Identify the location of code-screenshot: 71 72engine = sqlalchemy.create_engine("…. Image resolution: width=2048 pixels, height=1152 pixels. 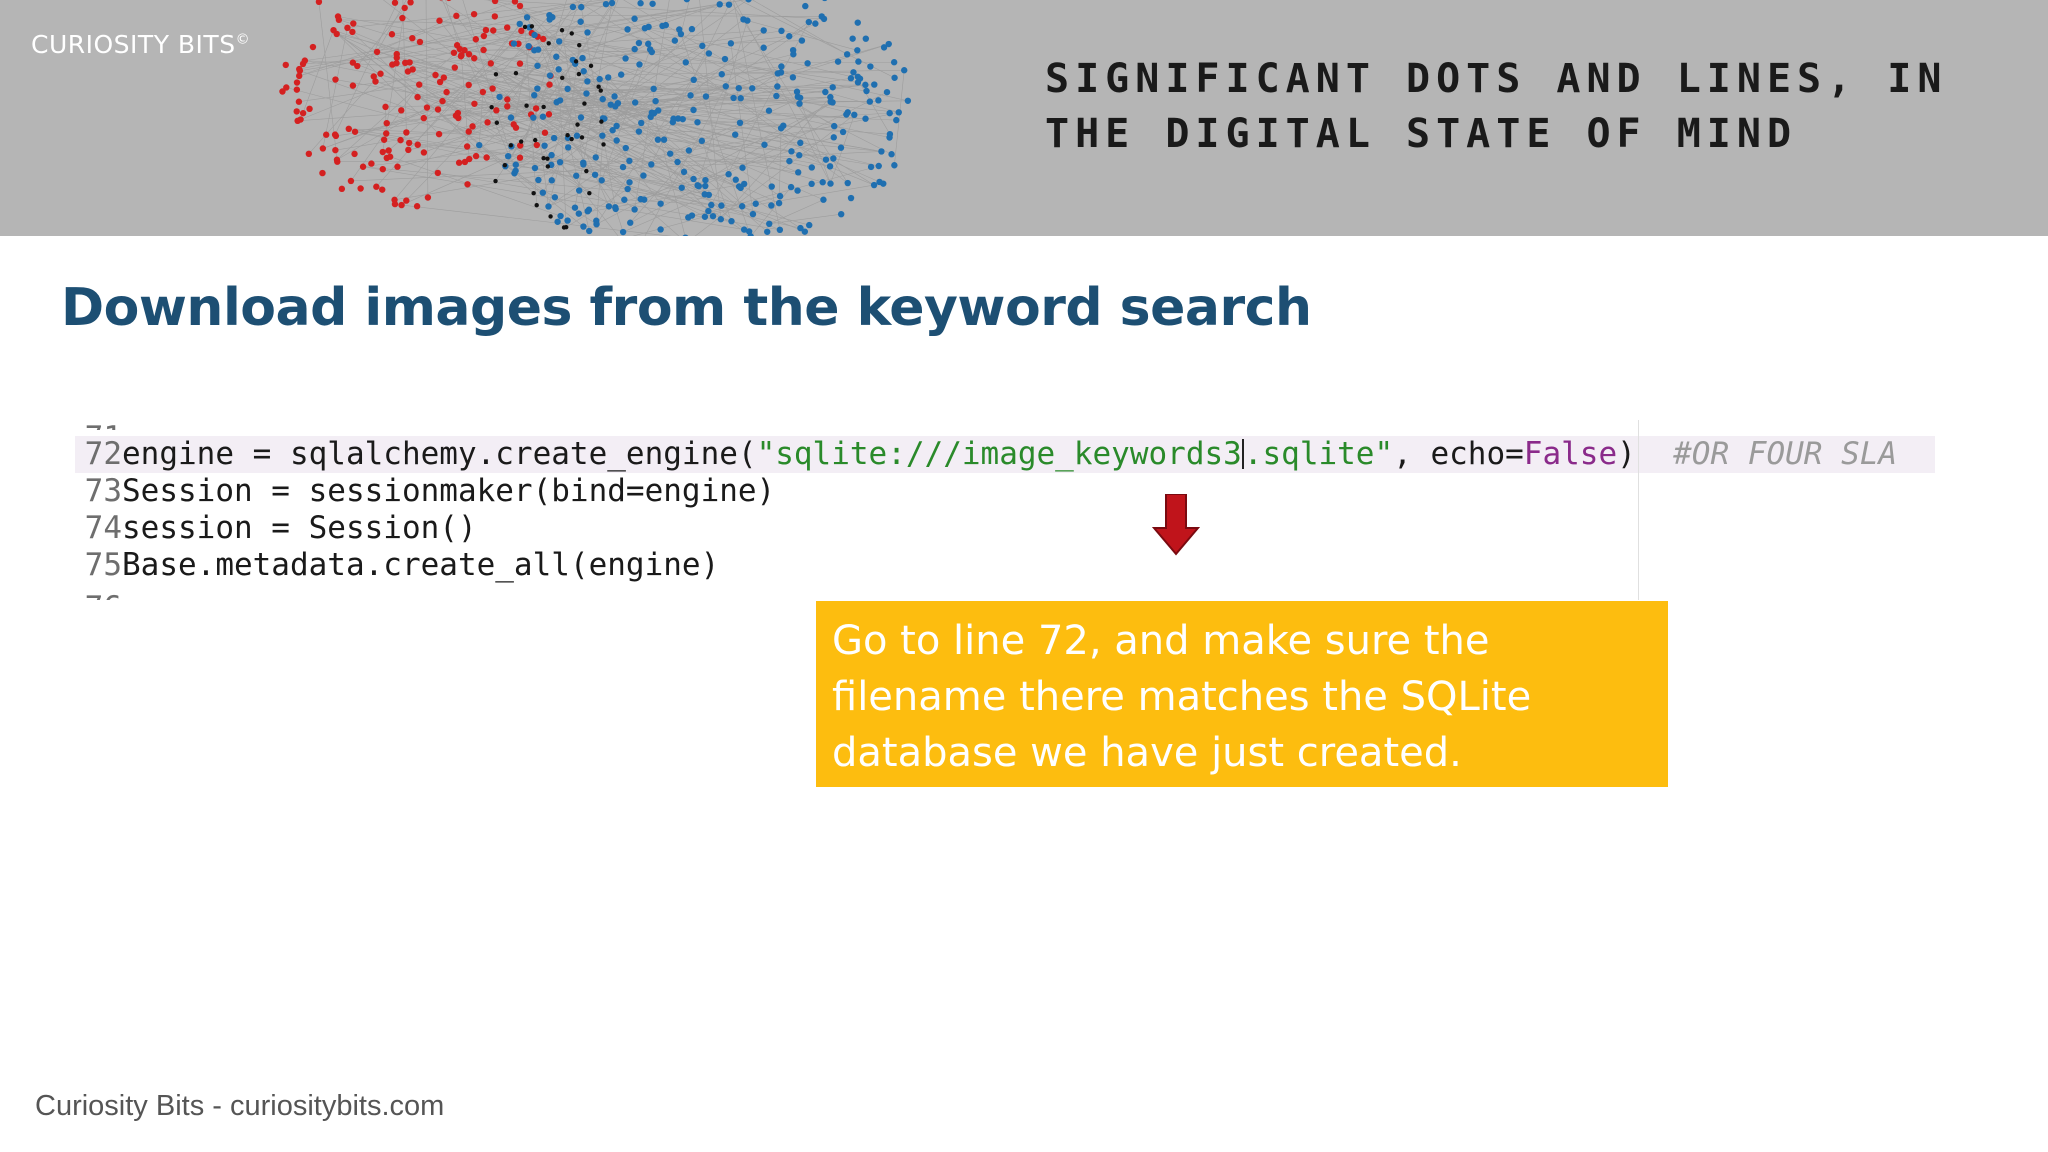
(1005, 510).